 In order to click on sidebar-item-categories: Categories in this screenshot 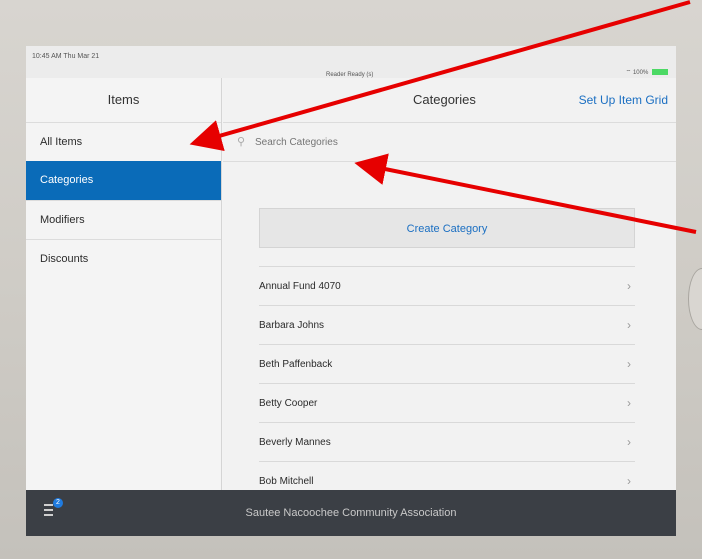, I will do `click(123, 180)`.